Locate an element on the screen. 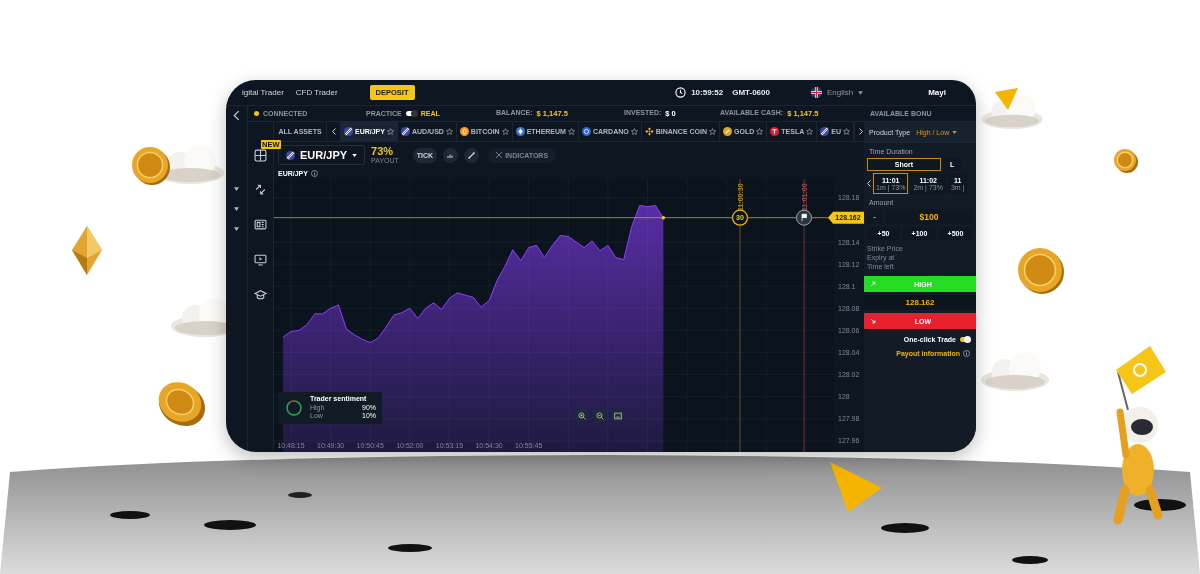 Image resolution: width=1200 pixels, height=574 pixels. one-click-toggle is located at coordinates (965, 339).